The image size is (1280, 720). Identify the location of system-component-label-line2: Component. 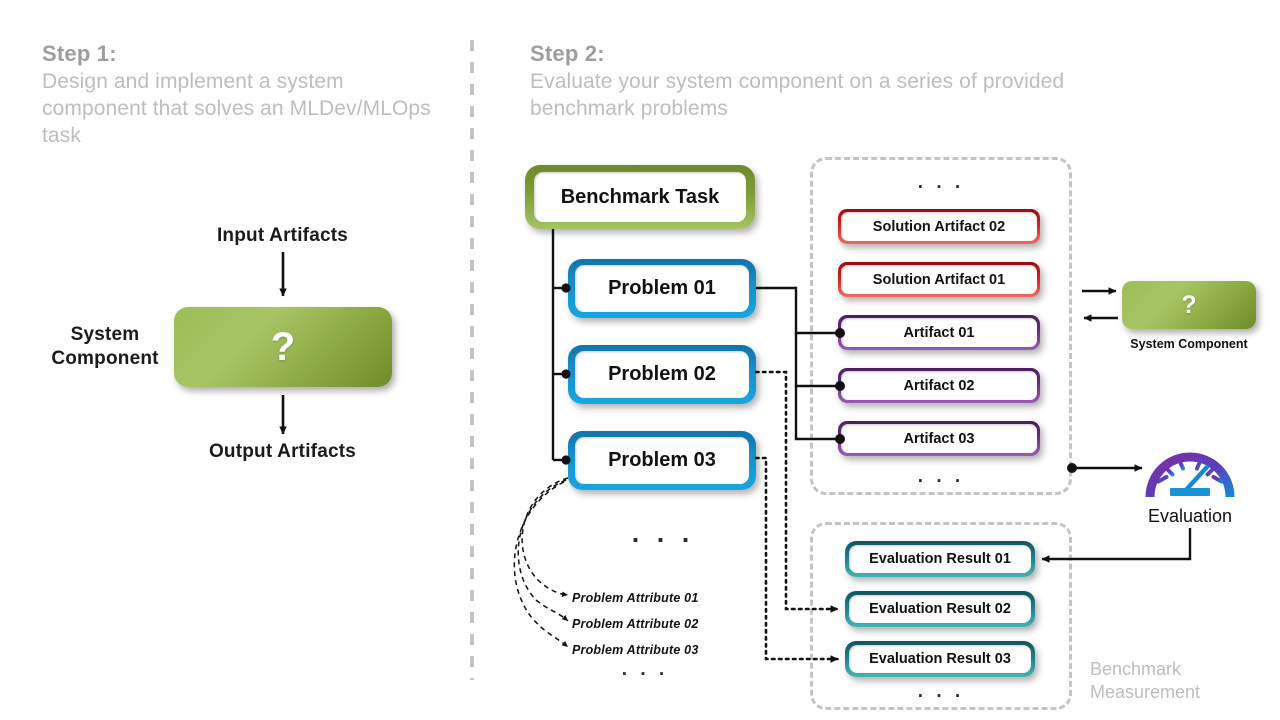
(105, 358).